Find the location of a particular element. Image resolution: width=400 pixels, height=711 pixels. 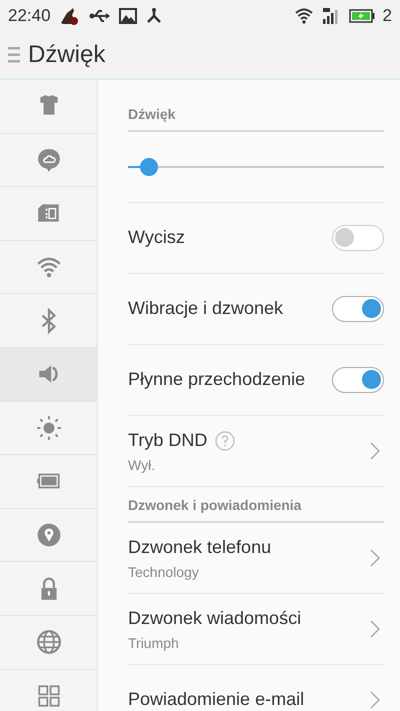

setting-label: Wibracje i dzwonek is located at coordinates (206, 308).